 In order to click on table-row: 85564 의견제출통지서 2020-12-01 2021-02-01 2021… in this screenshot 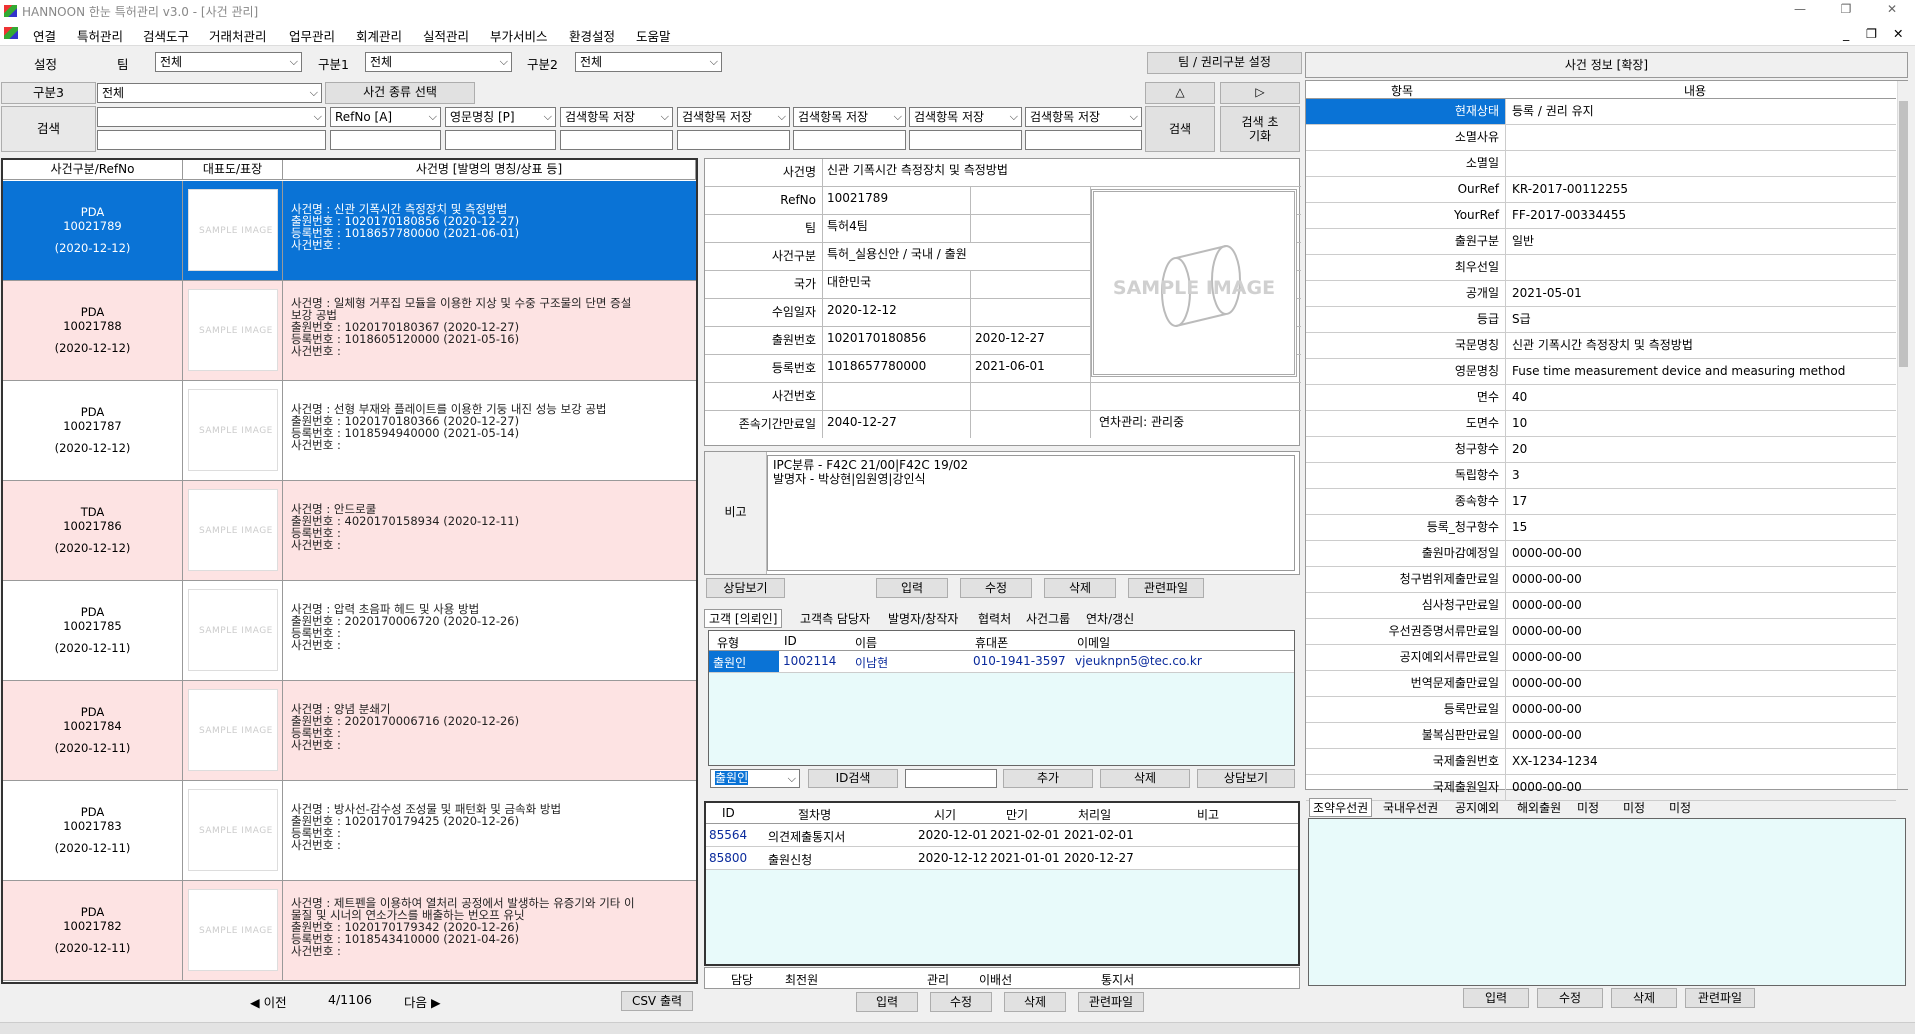, I will do `click(1002, 835)`.